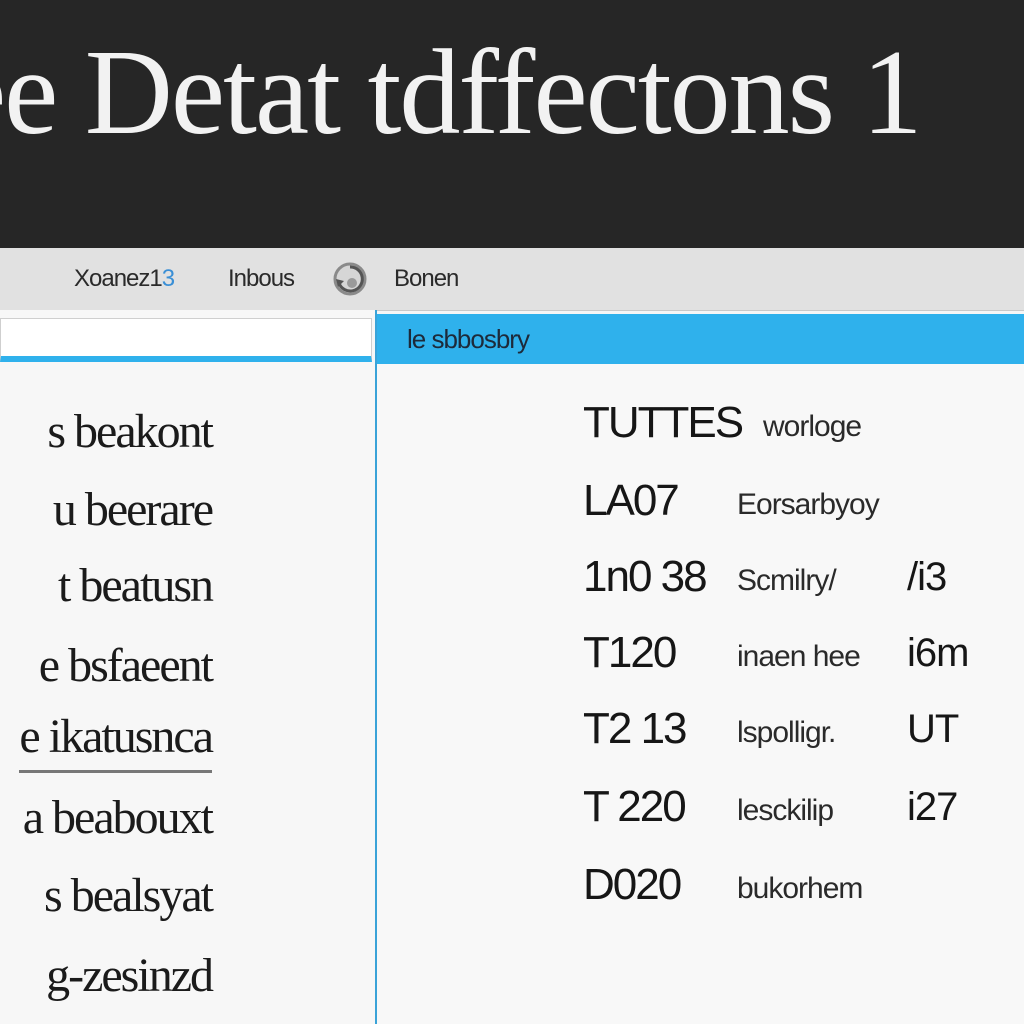 The width and height of the screenshot is (1024, 1024). Describe the element at coordinates (927, 577) in the screenshot. I see `row-extra: /i3` at that location.